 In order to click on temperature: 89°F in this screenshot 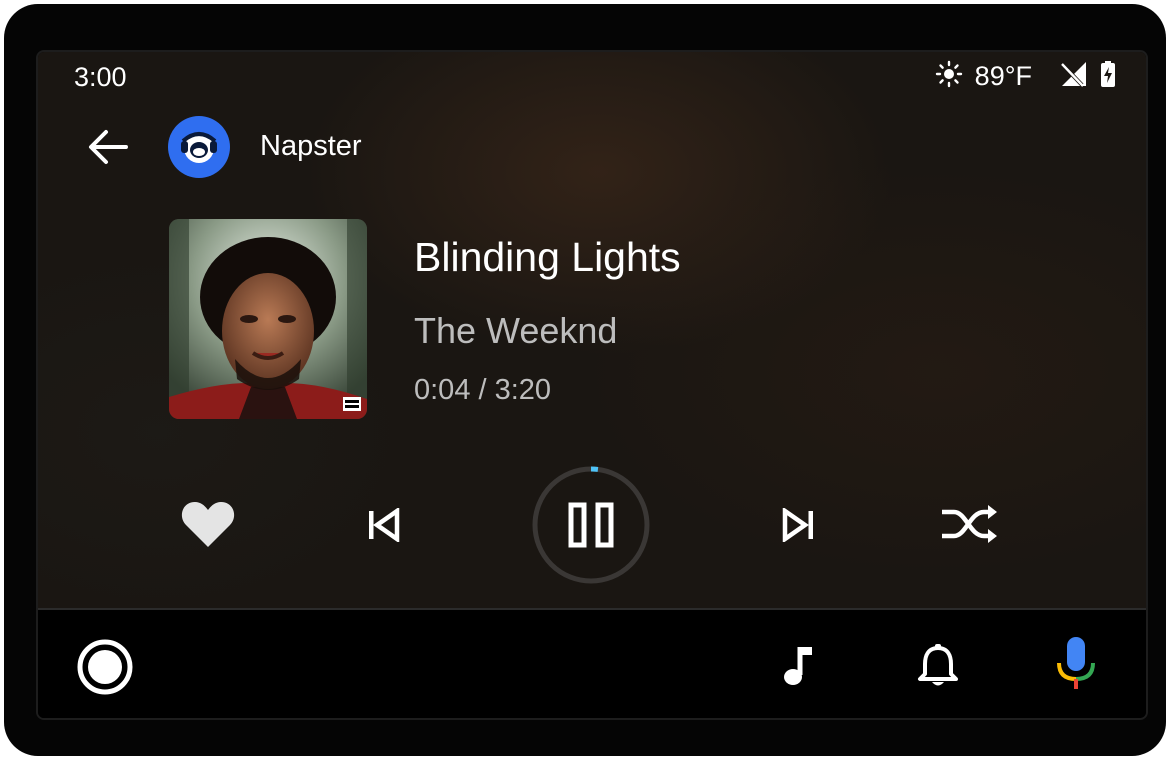, I will do `click(1003, 76)`.